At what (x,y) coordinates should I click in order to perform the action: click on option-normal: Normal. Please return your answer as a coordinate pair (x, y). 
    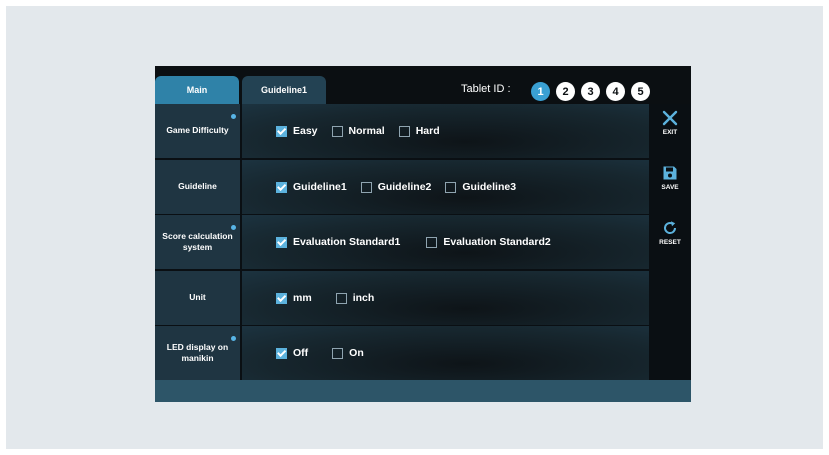
    Looking at the image, I should click on (358, 131).